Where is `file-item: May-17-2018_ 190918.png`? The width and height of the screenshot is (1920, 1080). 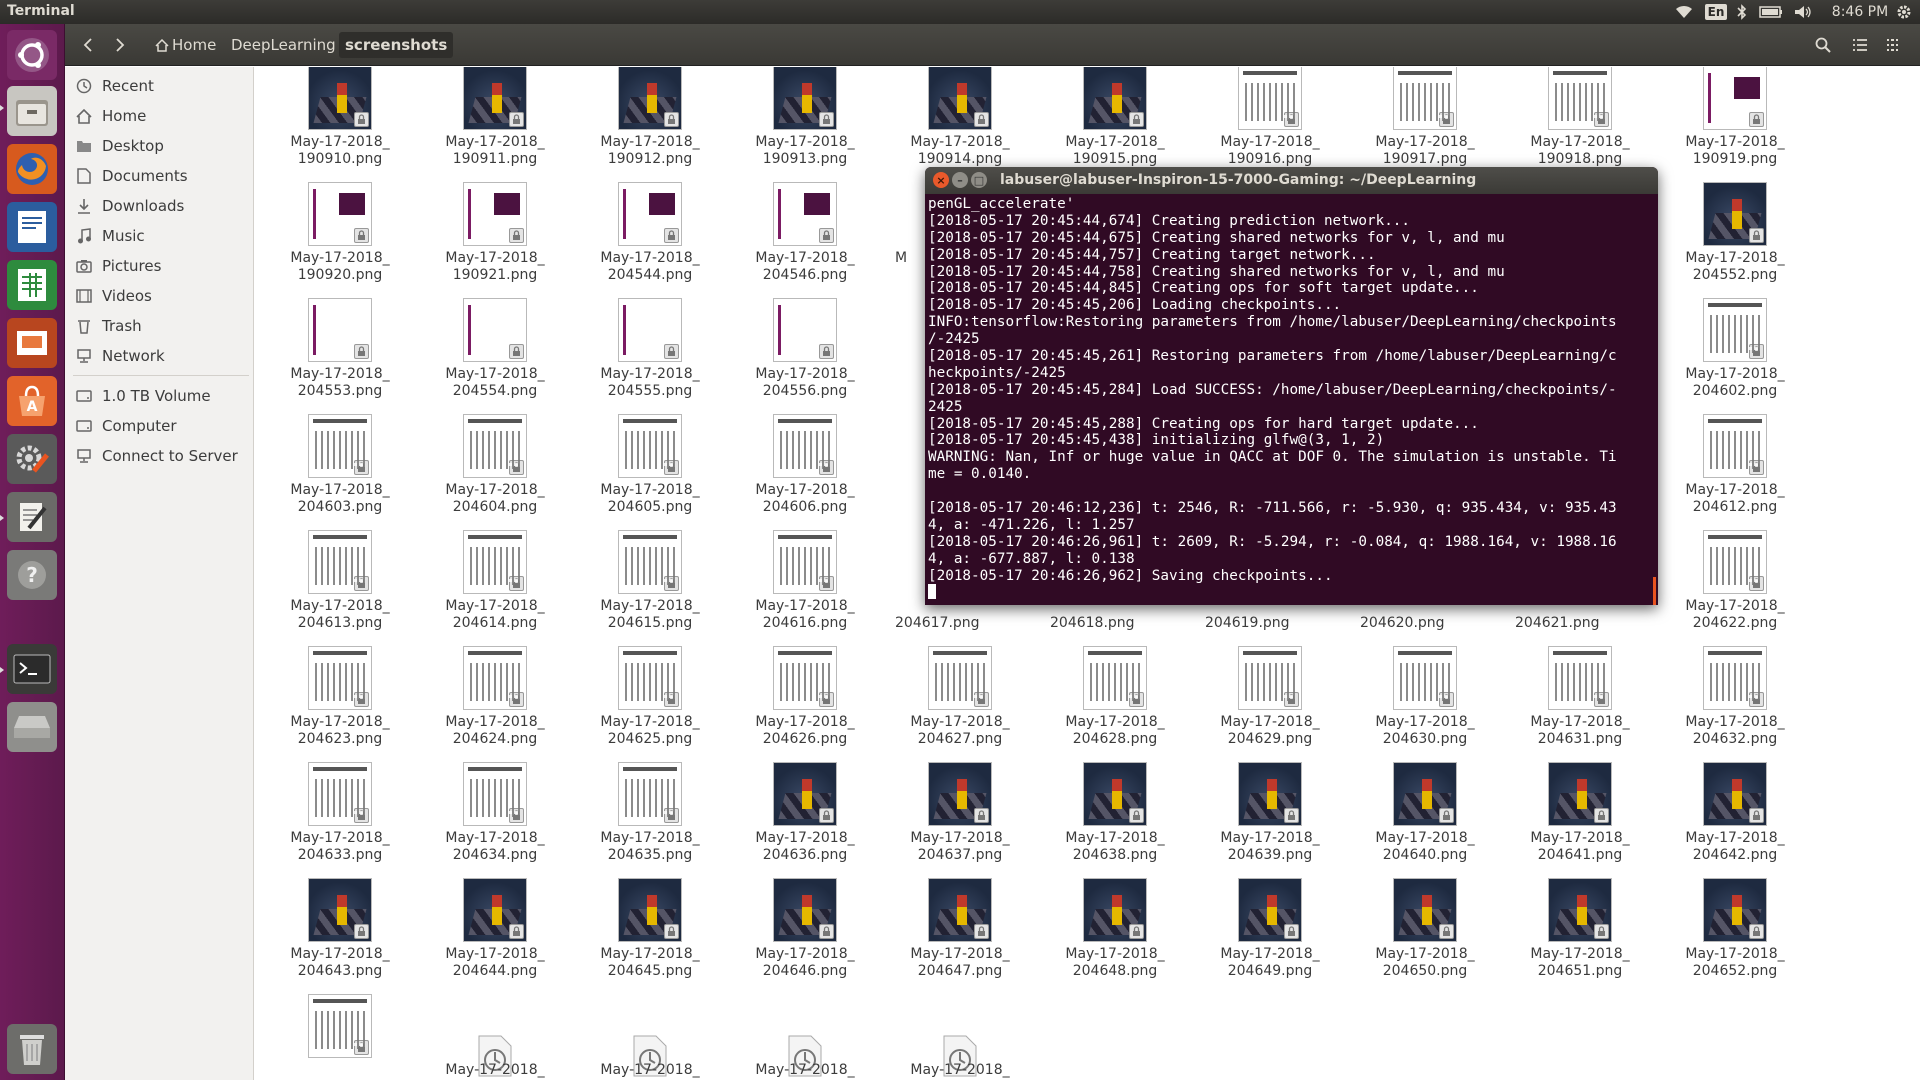 file-item: May-17-2018_ 190918.png is located at coordinates (1580, 121).